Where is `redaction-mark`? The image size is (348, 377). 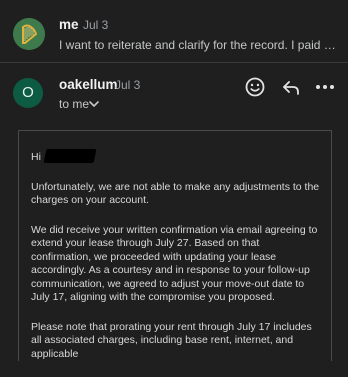 redaction-mark is located at coordinates (70, 156).